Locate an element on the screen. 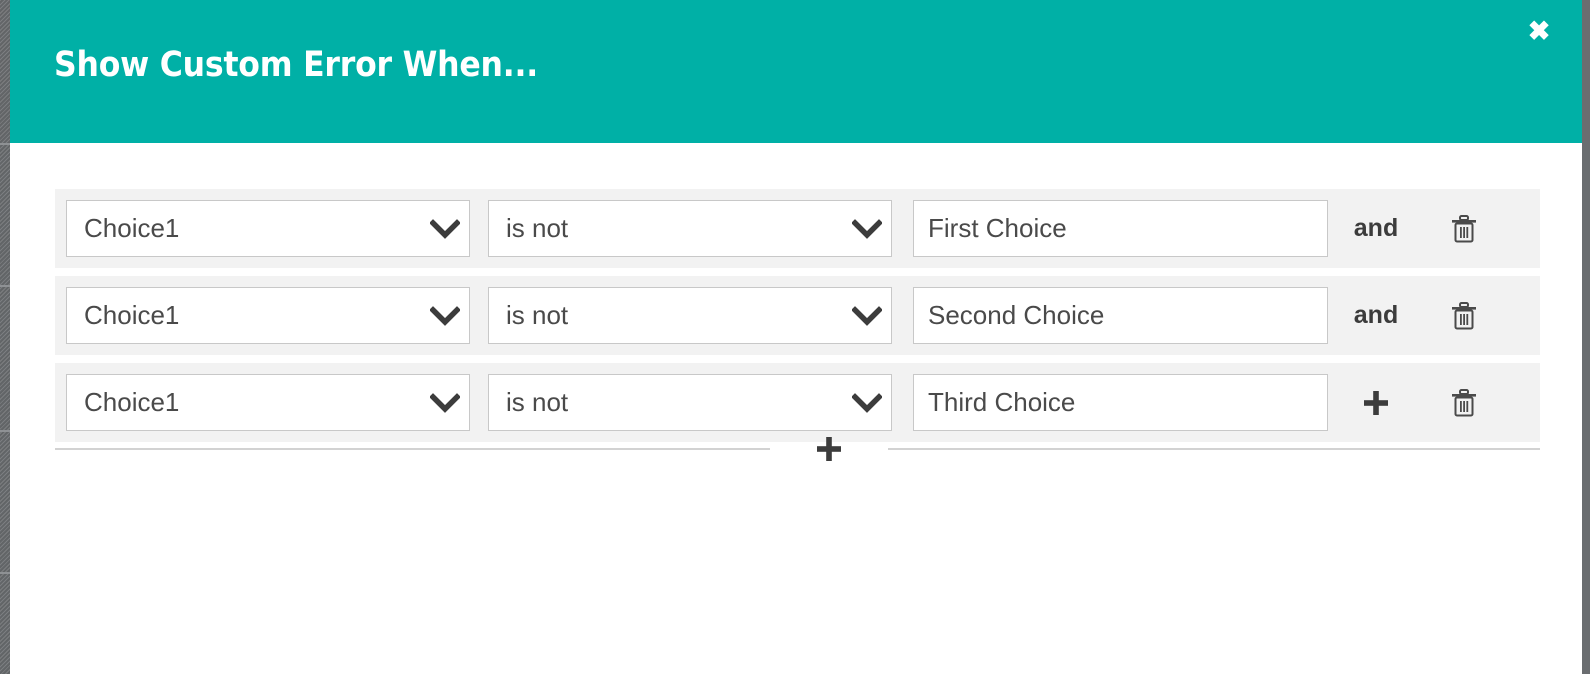  condition-field-select-1: Choice1 is located at coordinates (268, 228).